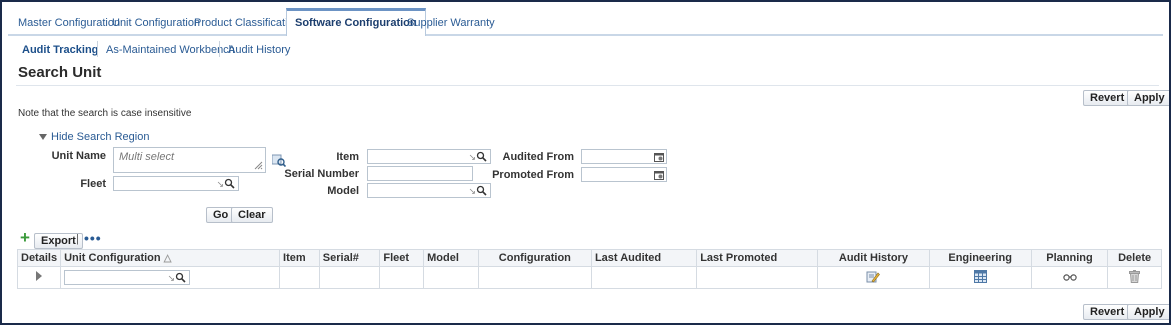  What do you see at coordinates (402, 258) in the screenshot?
I see `column-header-fleet: Fleet` at bounding box center [402, 258].